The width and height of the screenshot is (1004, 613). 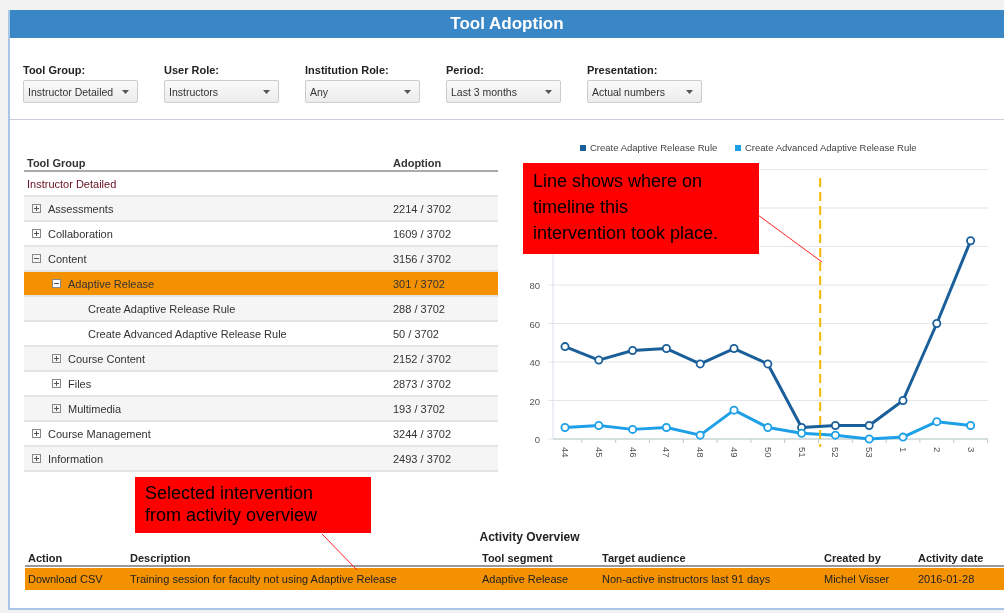 What do you see at coordinates (261, 209) in the screenshot?
I see `tree-row: Assessments 2214 / 3702` at bounding box center [261, 209].